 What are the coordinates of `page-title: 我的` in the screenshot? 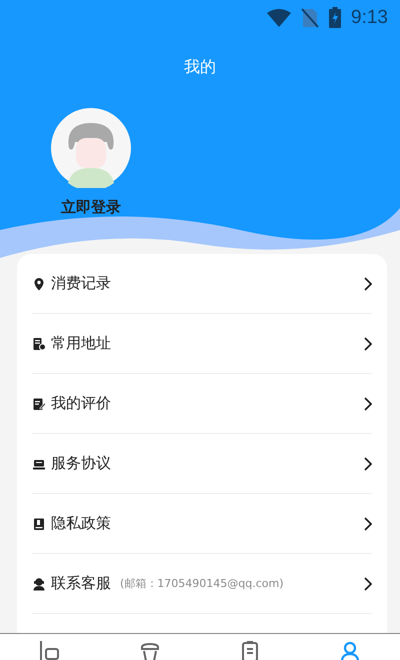 It's located at (200, 66).